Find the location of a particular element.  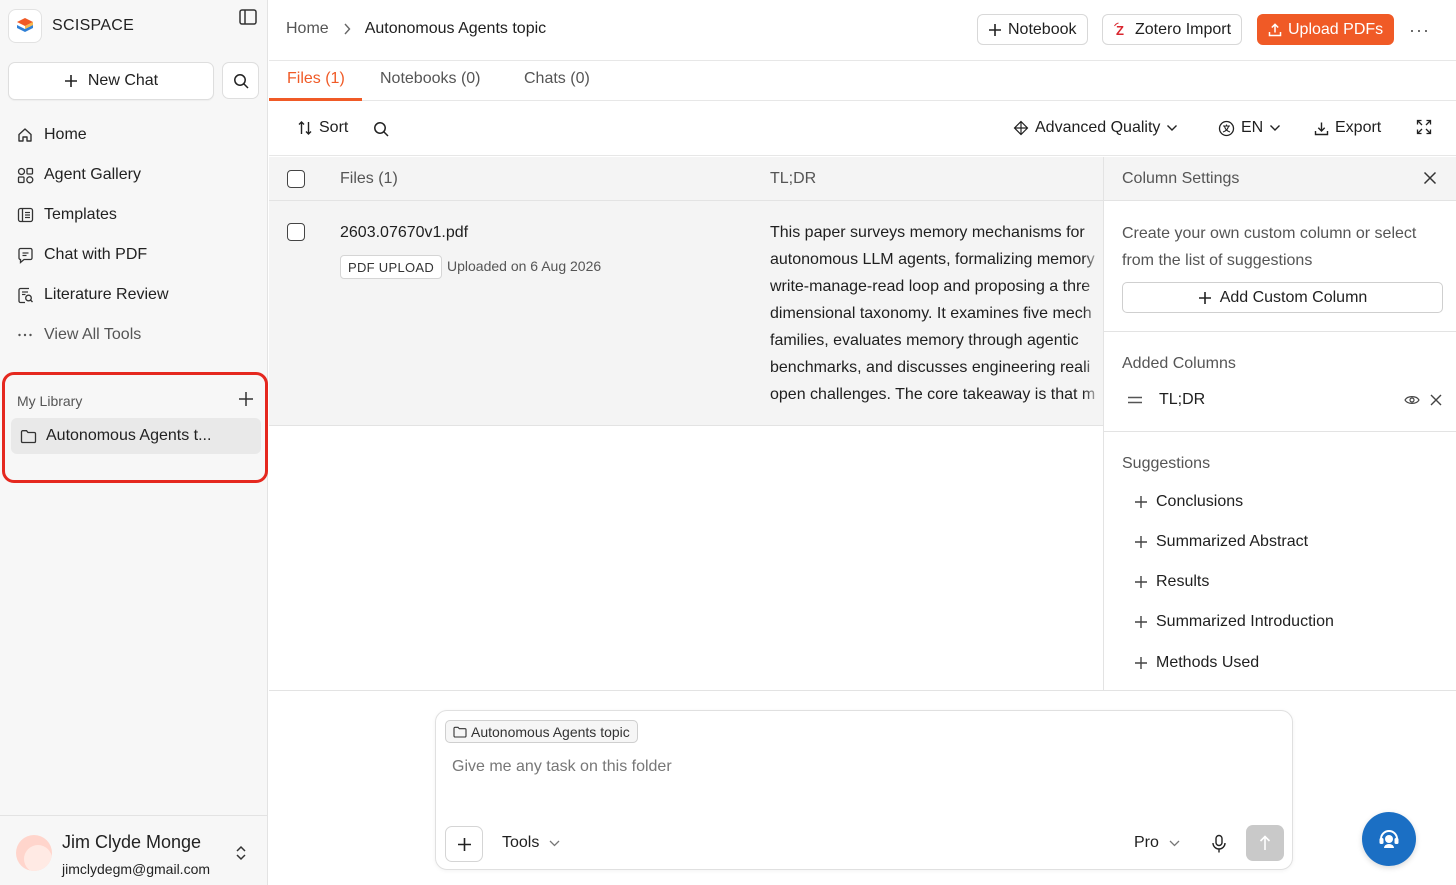

sidebar-item-templates: Templates is located at coordinates (134, 215).